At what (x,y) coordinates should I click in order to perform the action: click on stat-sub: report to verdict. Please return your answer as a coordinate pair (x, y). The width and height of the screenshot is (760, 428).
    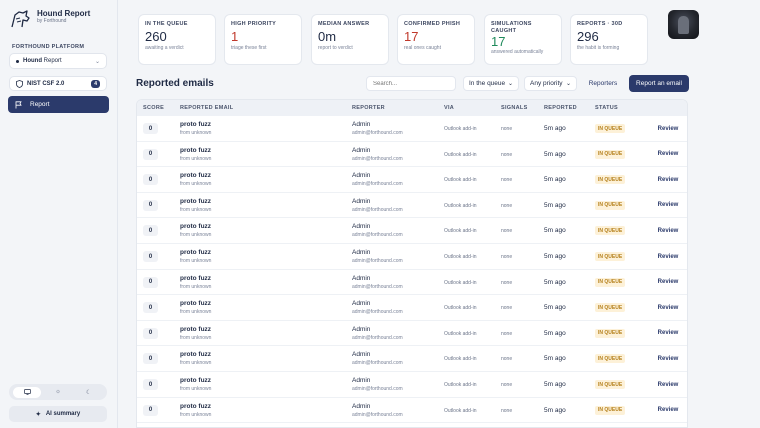
    Looking at the image, I should click on (335, 48).